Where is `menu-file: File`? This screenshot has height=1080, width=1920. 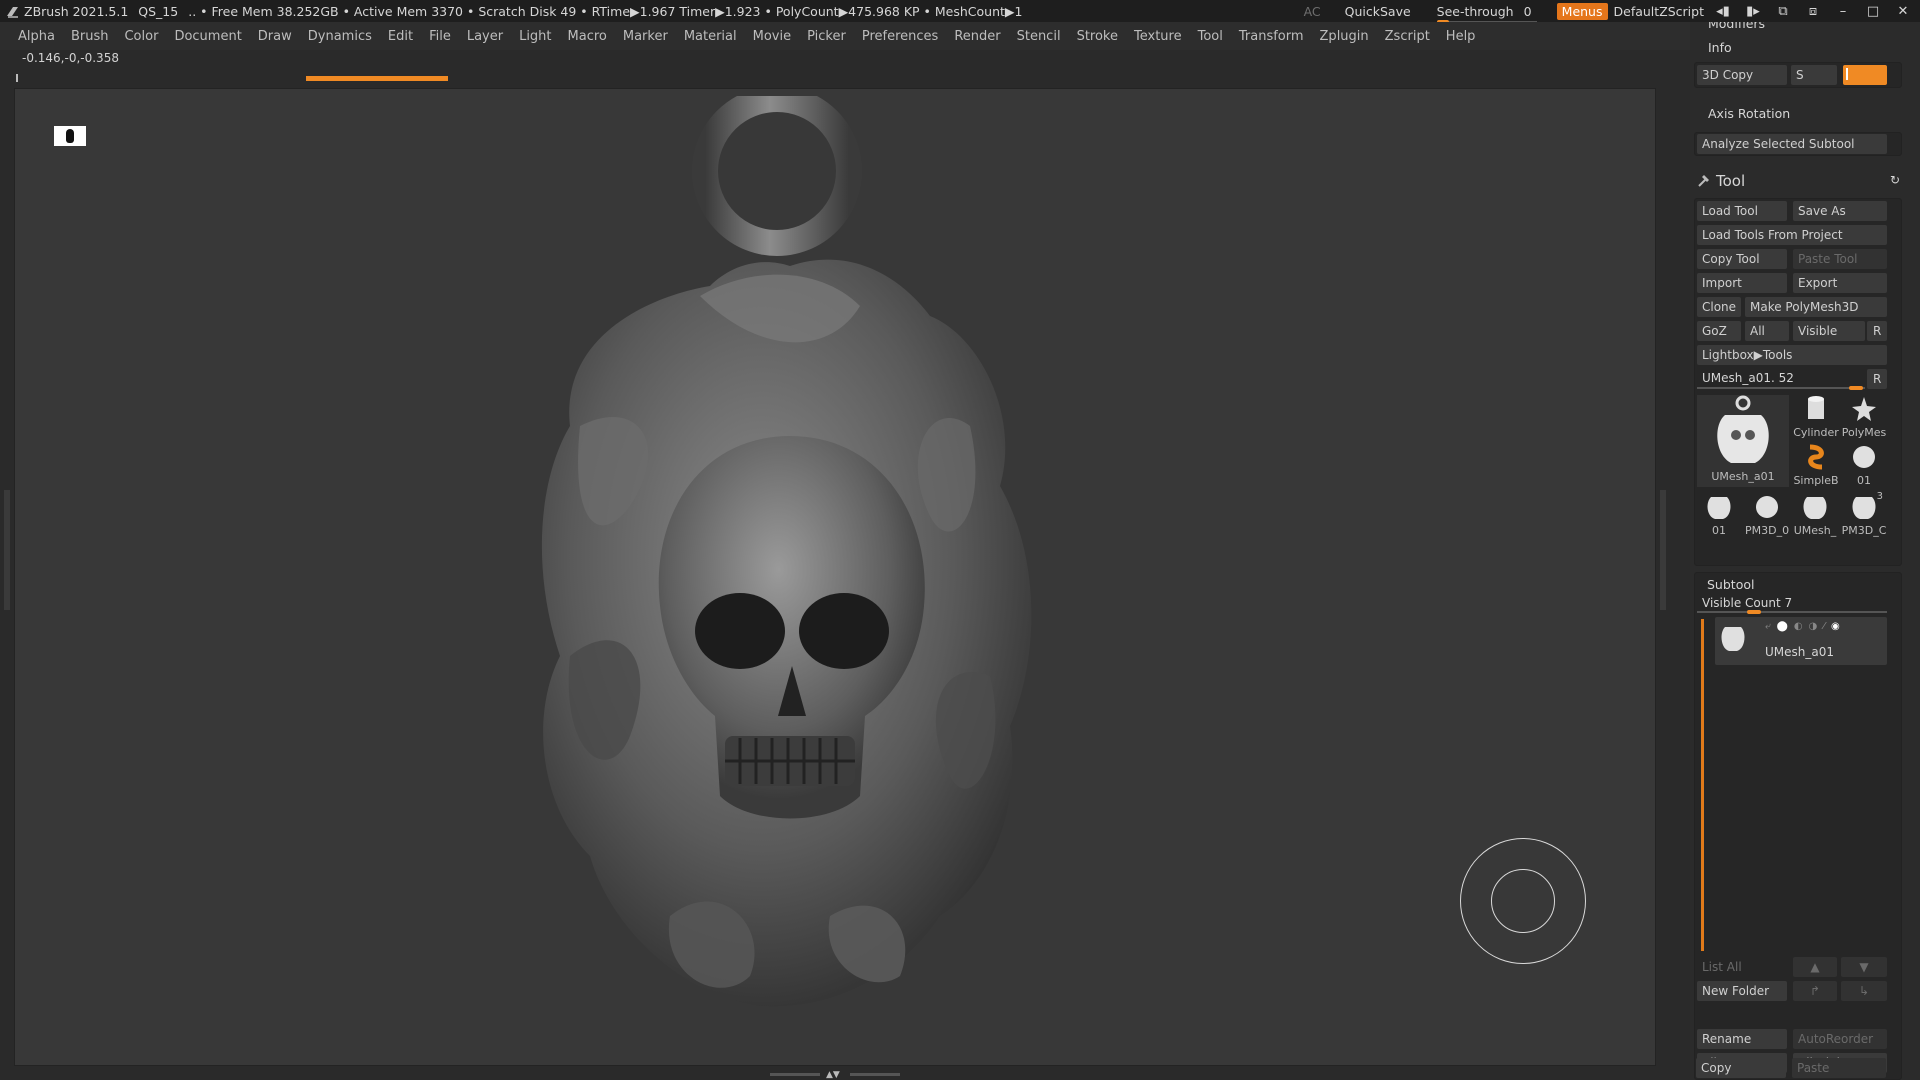 menu-file: File is located at coordinates (440, 36).